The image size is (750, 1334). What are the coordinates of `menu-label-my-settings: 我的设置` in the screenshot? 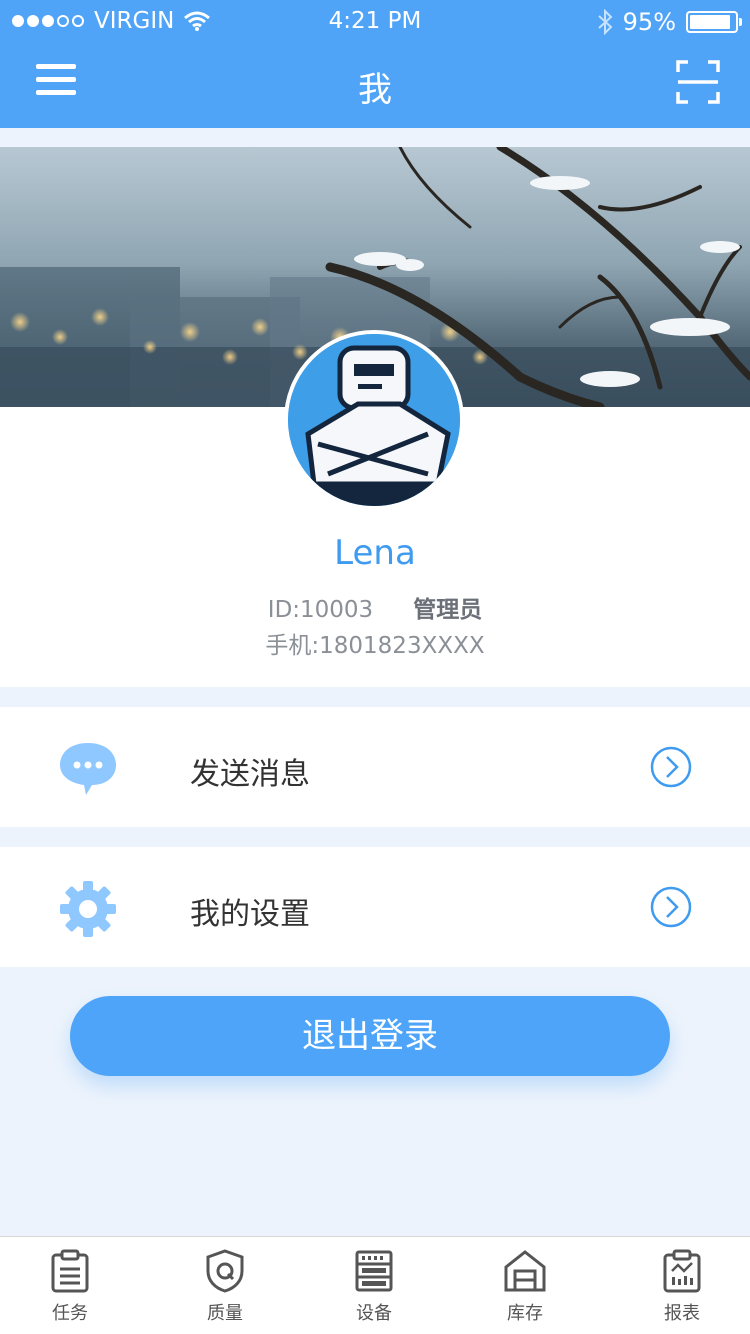 It's located at (250, 914).